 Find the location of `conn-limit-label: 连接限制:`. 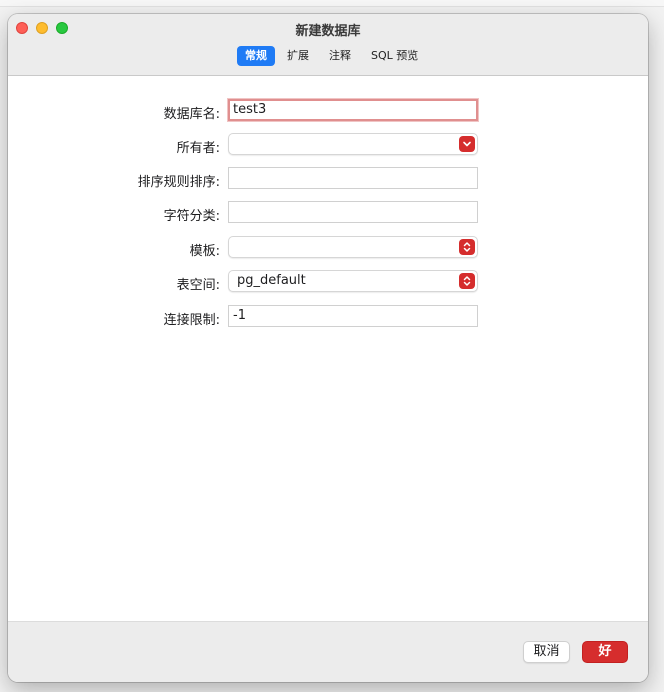

conn-limit-label: 连接限制: is located at coordinates (191, 320).